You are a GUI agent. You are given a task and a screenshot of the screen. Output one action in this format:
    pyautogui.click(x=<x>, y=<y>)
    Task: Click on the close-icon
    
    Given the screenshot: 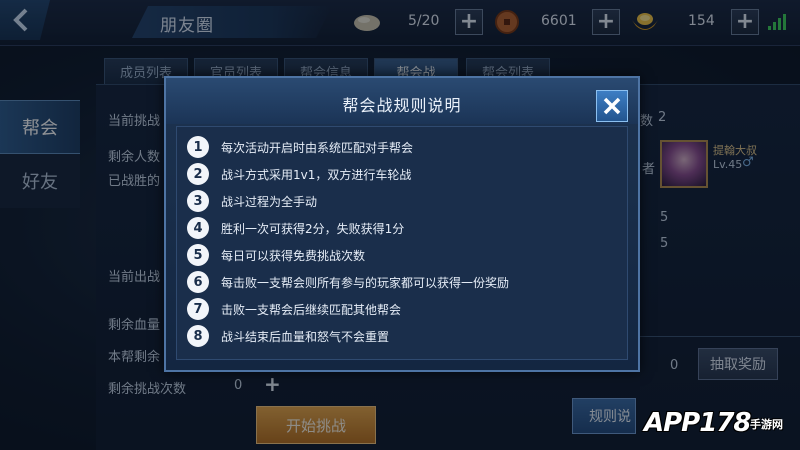 What is the action you would take?
    pyautogui.click(x=612, y=106)
    